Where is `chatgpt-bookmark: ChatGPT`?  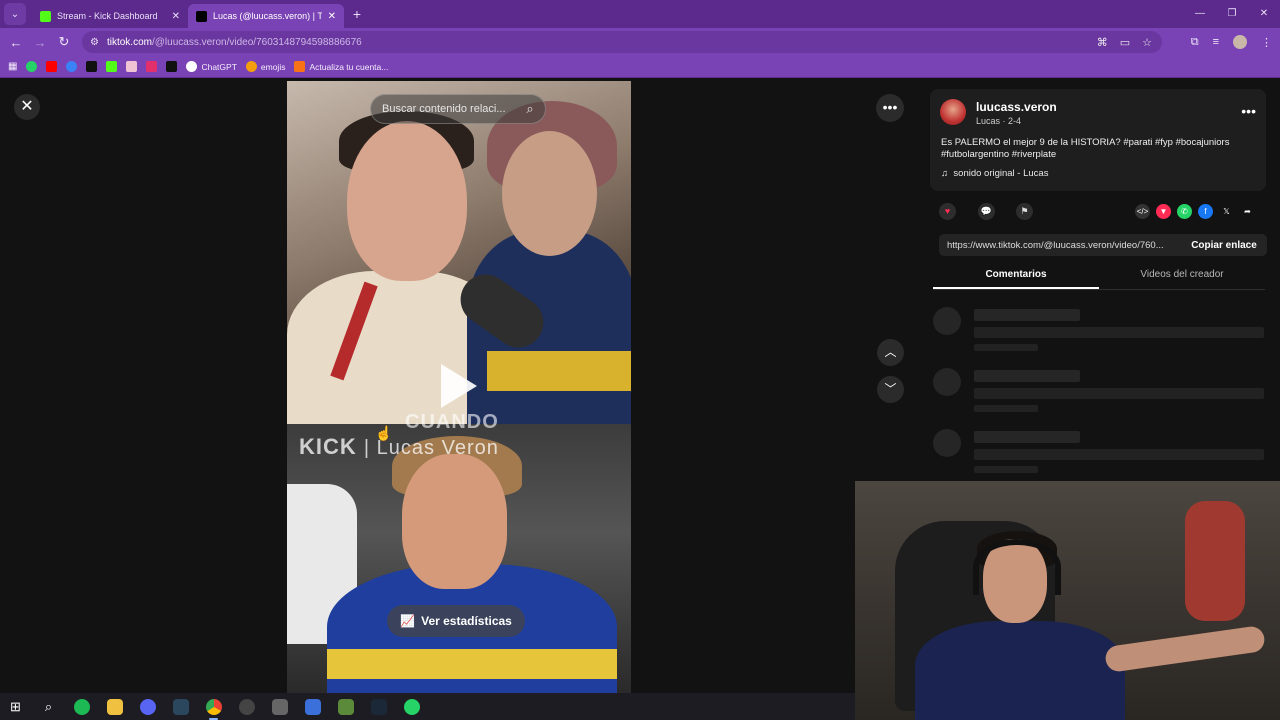
chatgpt-bookmark: ChatGPT is located at coordinates (211, 66).